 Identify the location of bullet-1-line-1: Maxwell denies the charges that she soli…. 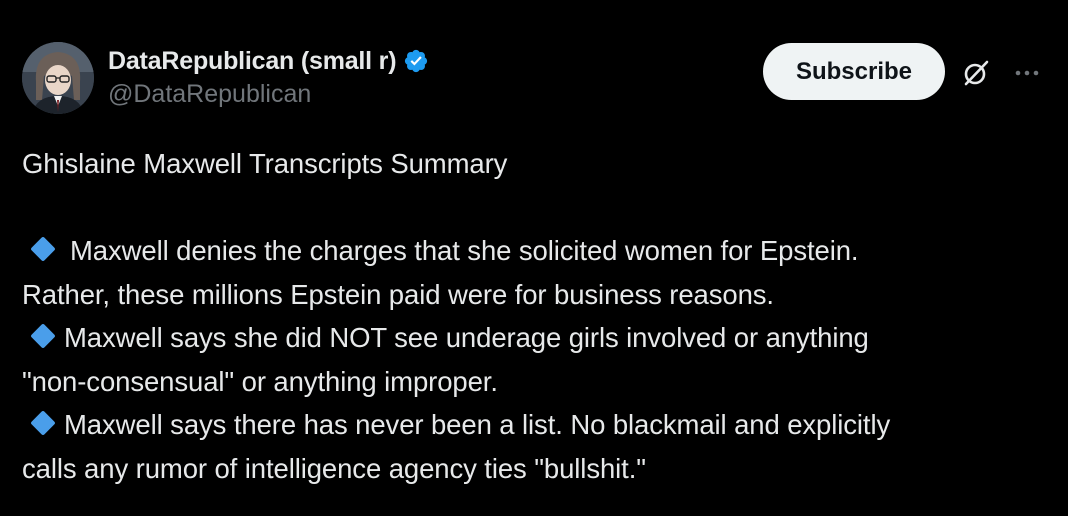
(537, 251).